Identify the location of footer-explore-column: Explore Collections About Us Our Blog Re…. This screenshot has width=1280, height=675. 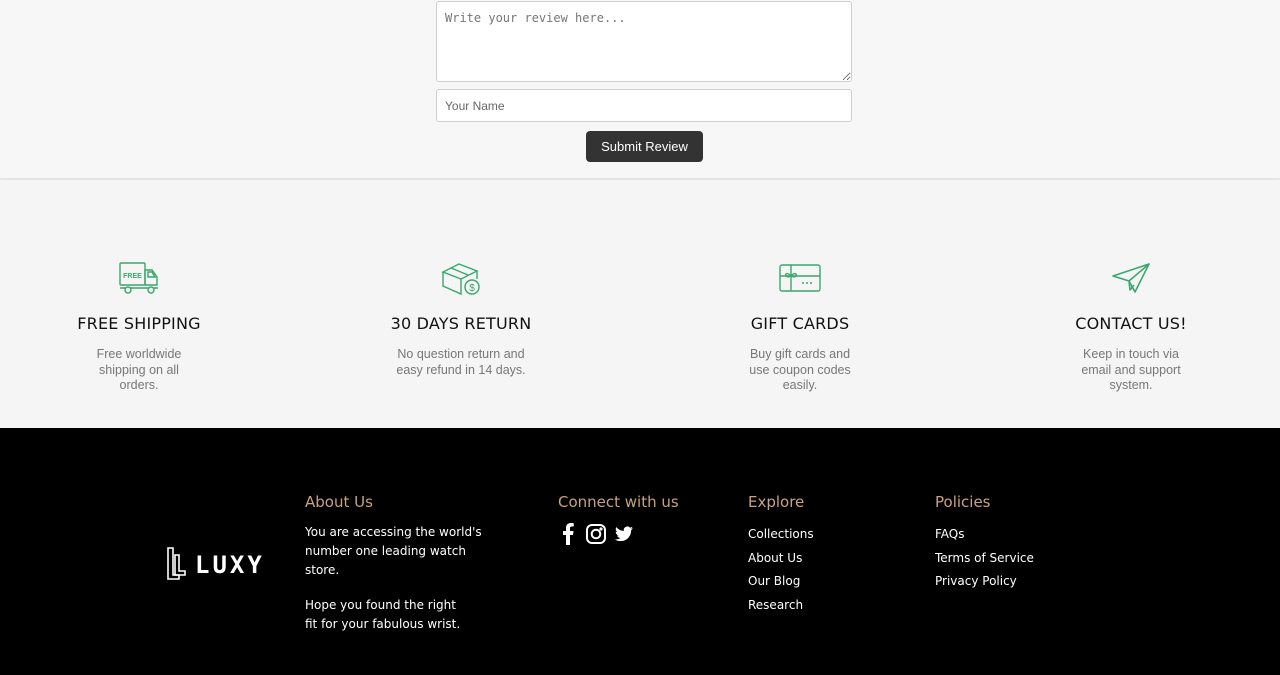
(781, 555).